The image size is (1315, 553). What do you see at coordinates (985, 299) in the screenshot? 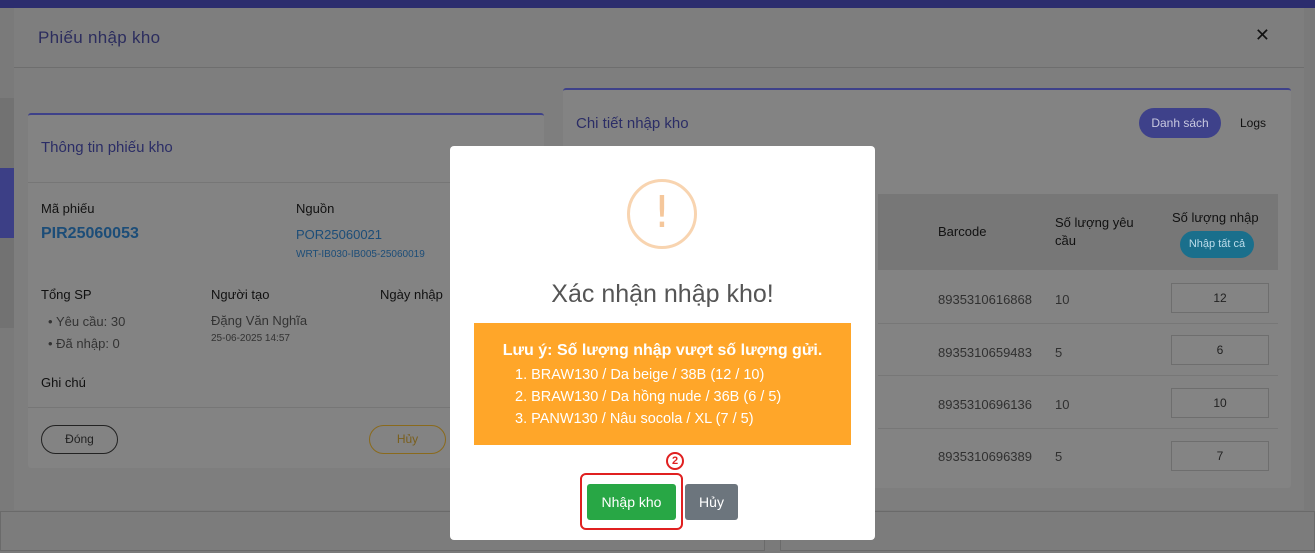
I see `barcode-cell: 8935310616868` at bounding box center [985, 299].